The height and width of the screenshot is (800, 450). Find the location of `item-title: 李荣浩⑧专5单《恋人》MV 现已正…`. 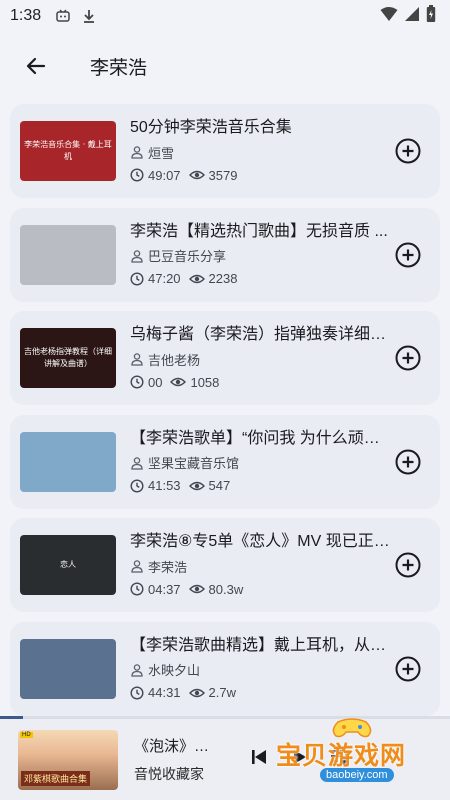

item-title: 李荣浩⑧专5单《恋人》MV 现已正… is located at coordinates (260, 541).